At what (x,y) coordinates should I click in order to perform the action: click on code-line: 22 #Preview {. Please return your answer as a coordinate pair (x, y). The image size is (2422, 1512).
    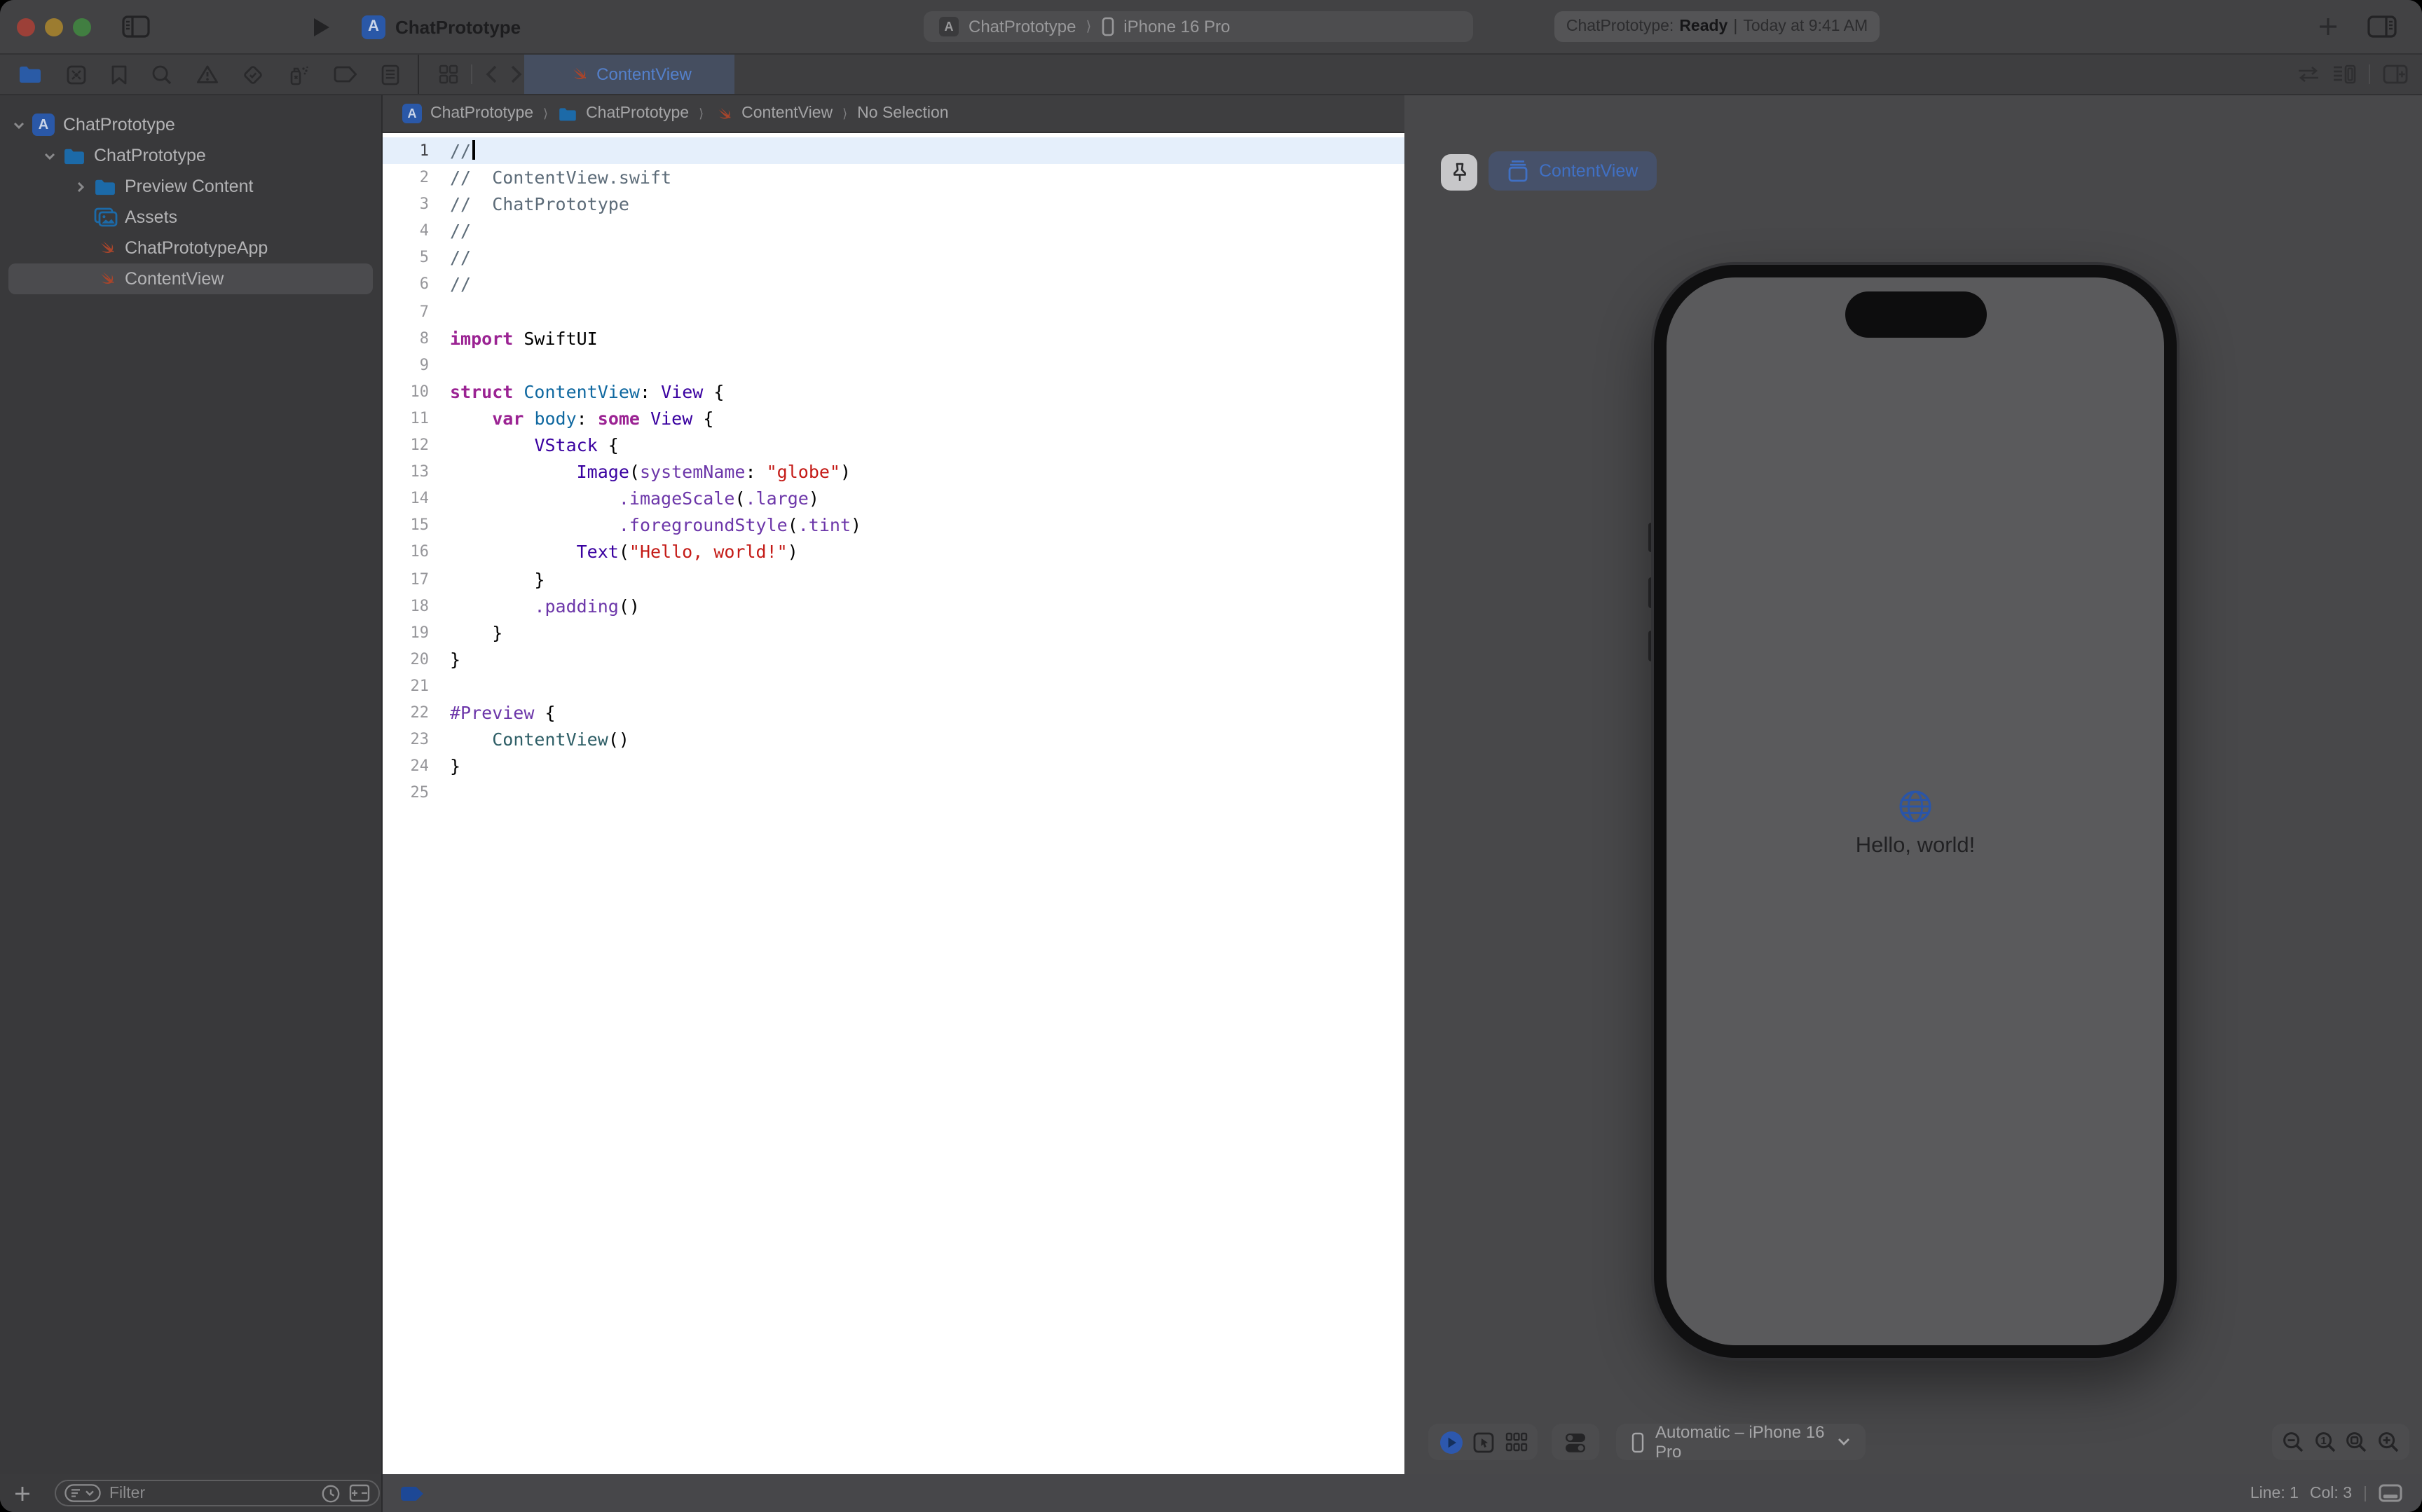
    Looking at the image, I should click on (894, 712).